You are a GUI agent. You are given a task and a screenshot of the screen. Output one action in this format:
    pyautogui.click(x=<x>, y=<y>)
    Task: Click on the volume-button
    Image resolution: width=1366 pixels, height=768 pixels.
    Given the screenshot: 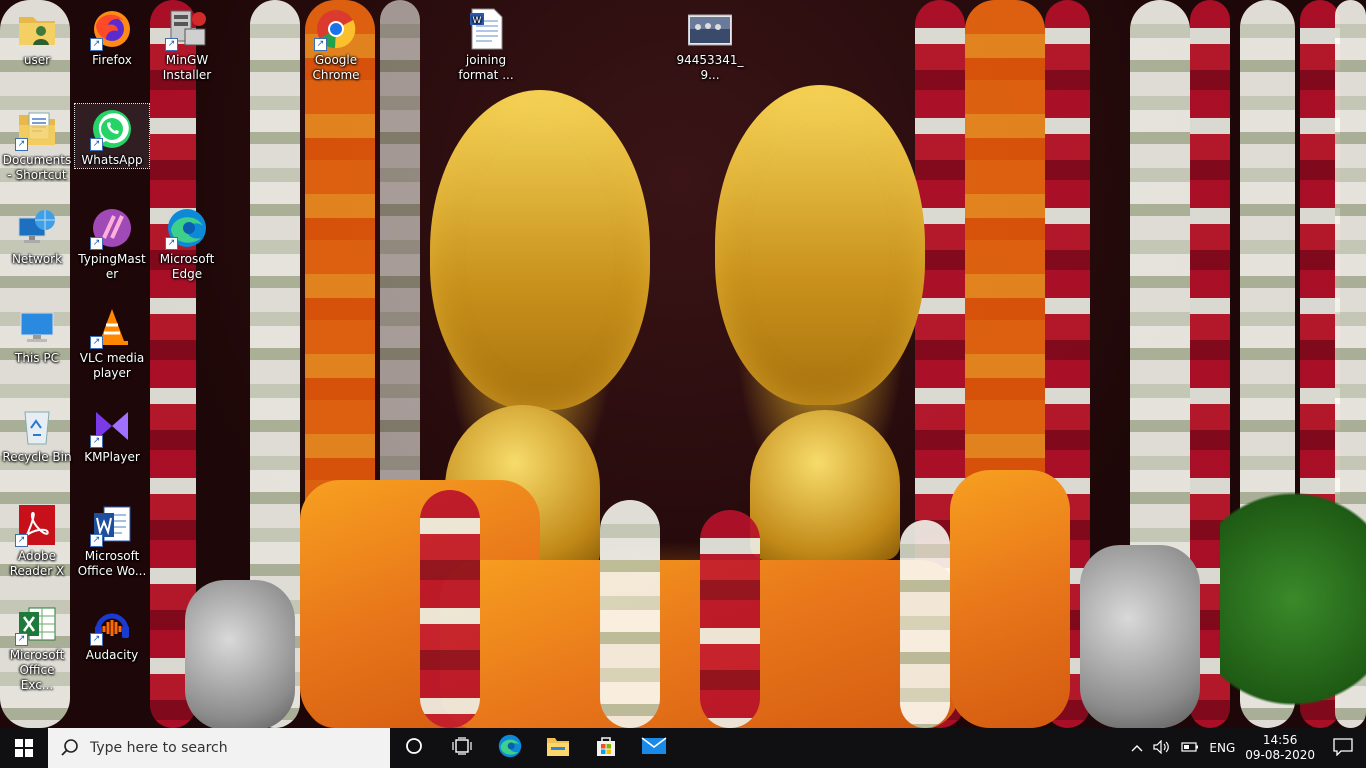 What is the action you would take?
    pyautogui.click(x=1162, y=748)
    